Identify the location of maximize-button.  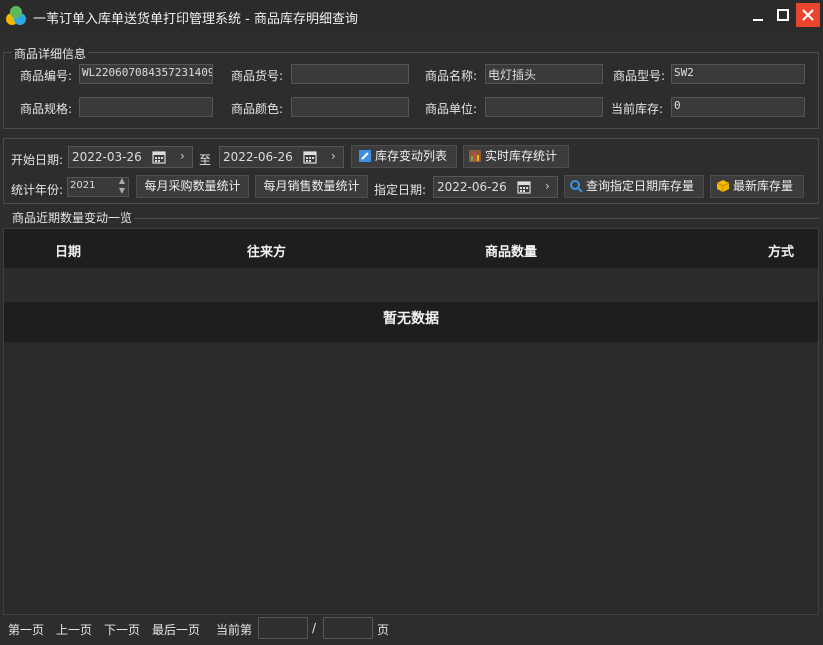
(783, 15).